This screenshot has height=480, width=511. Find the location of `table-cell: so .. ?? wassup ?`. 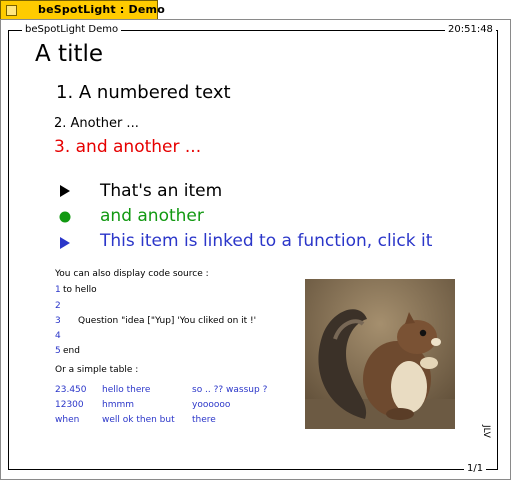

table-cell: so .. ?? wassup ? is located at coordinates (230, 390).